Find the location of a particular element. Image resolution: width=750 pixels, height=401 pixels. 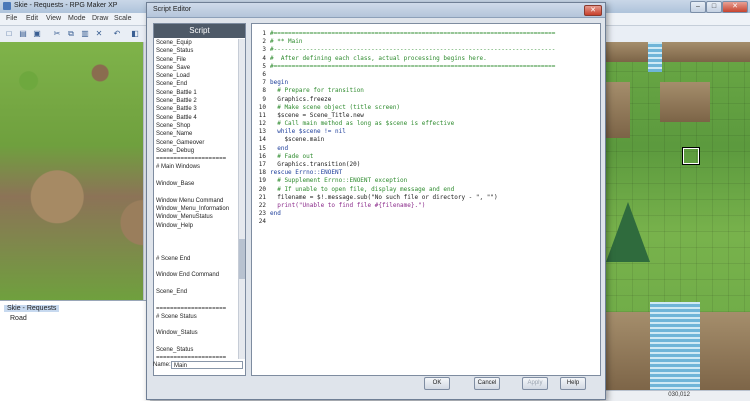

script-list-item: Scene_Debug is located at coordinates (197, 151).